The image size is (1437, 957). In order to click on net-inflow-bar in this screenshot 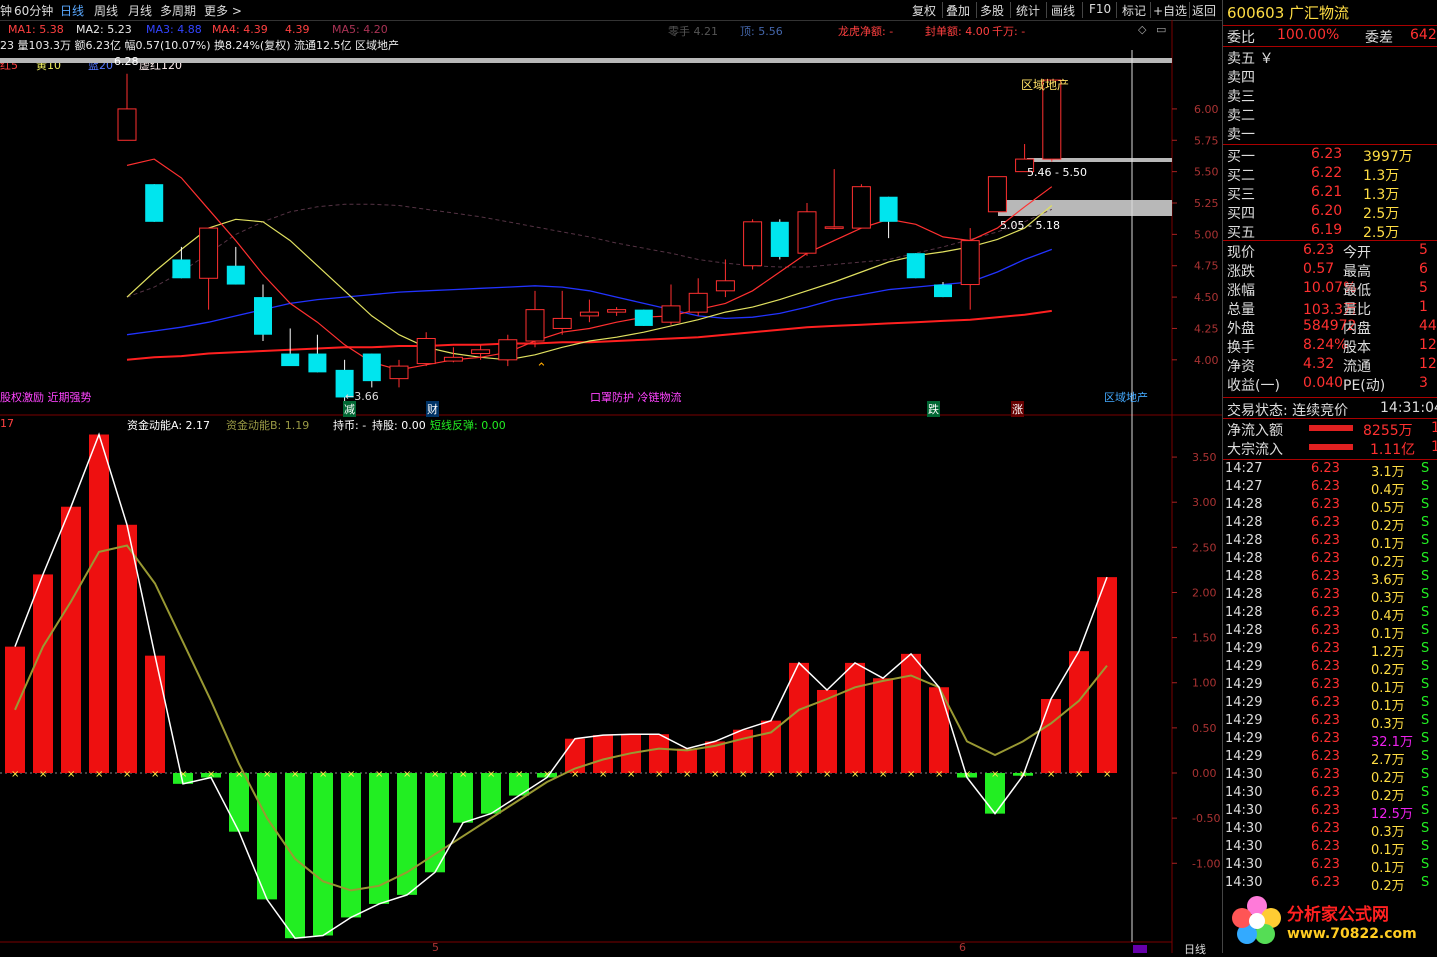, I will do `click(1331, 428)`.